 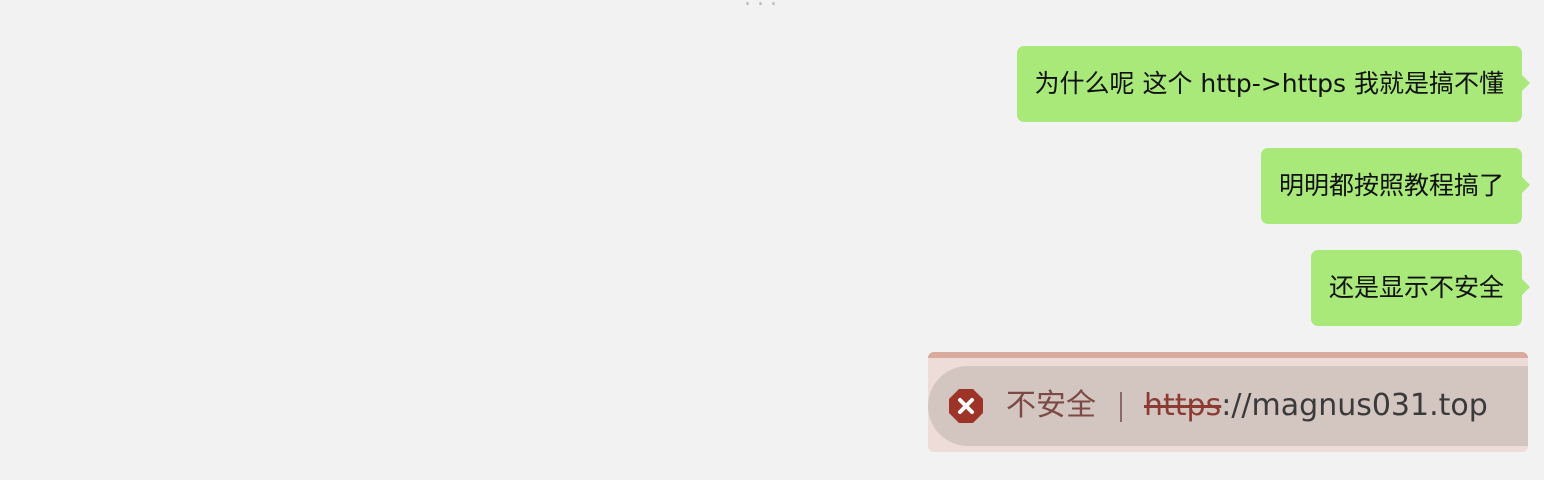 I want to click on message-text: 明明都按照教程搞了, so click(x=1391, y=185).